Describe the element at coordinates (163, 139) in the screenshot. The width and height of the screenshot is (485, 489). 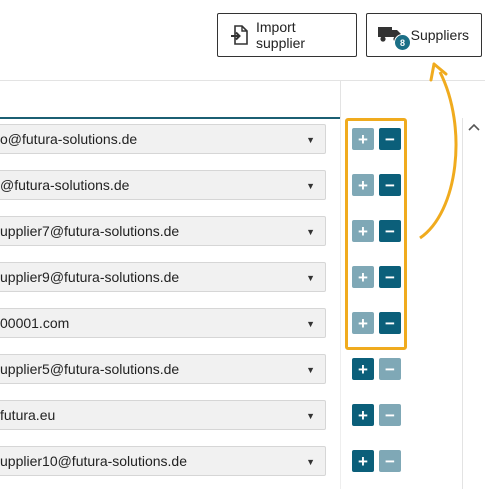
I see `supplier-email-select: o@futura-solutions.de ▼` at that location.